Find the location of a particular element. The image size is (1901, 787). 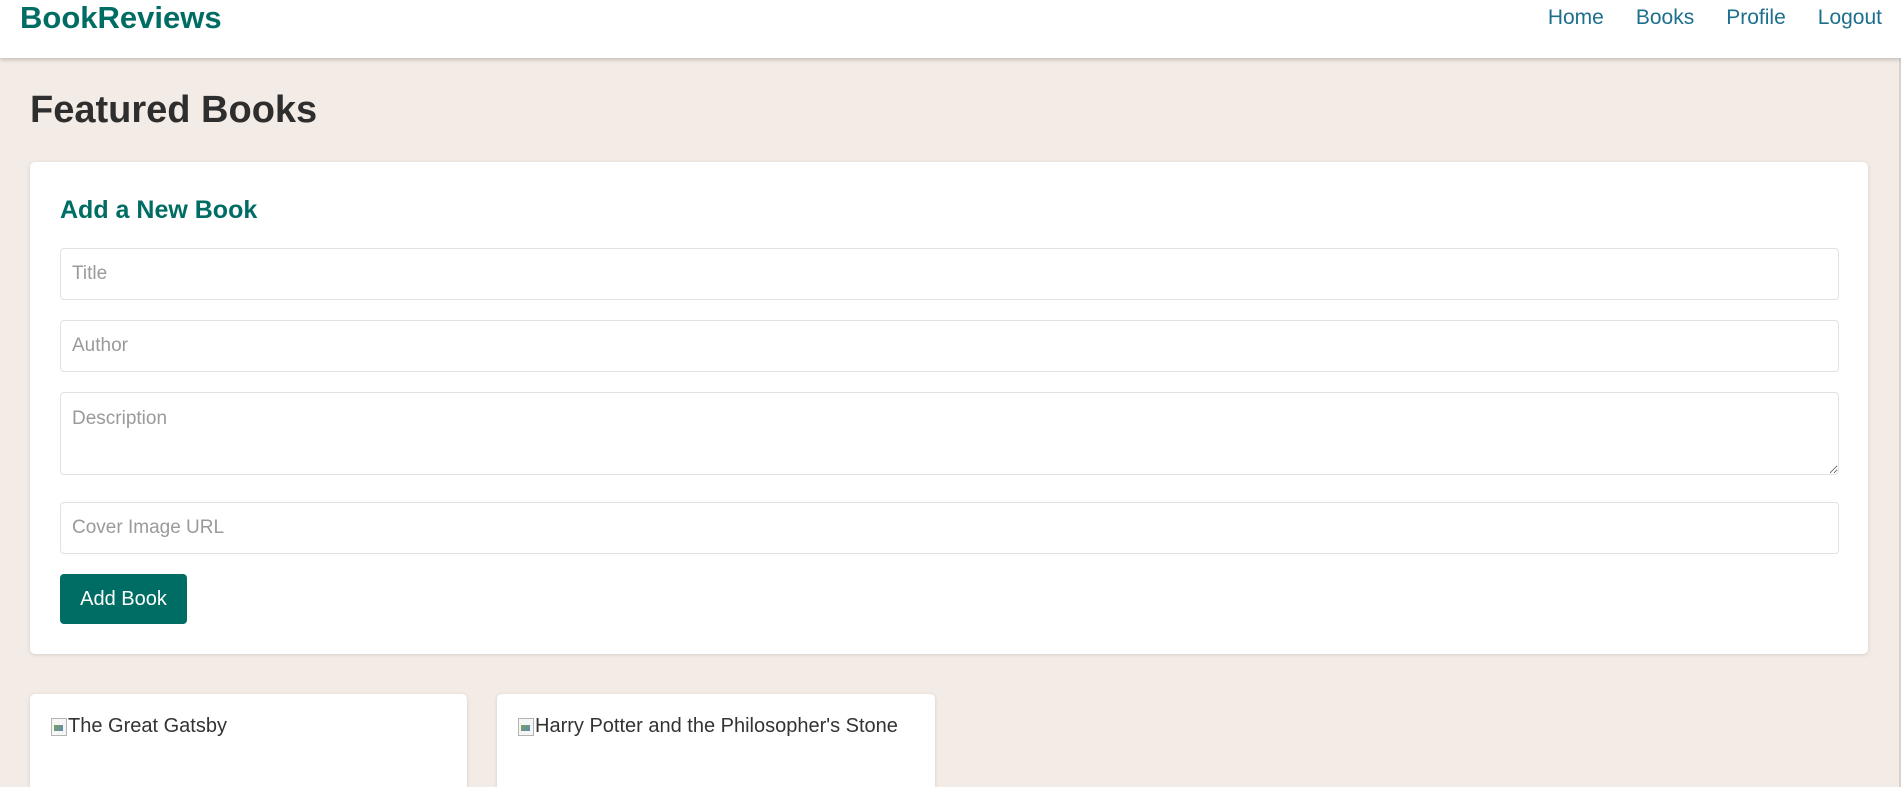

nav-link-home: Home is located at coordinates (1576, 18).